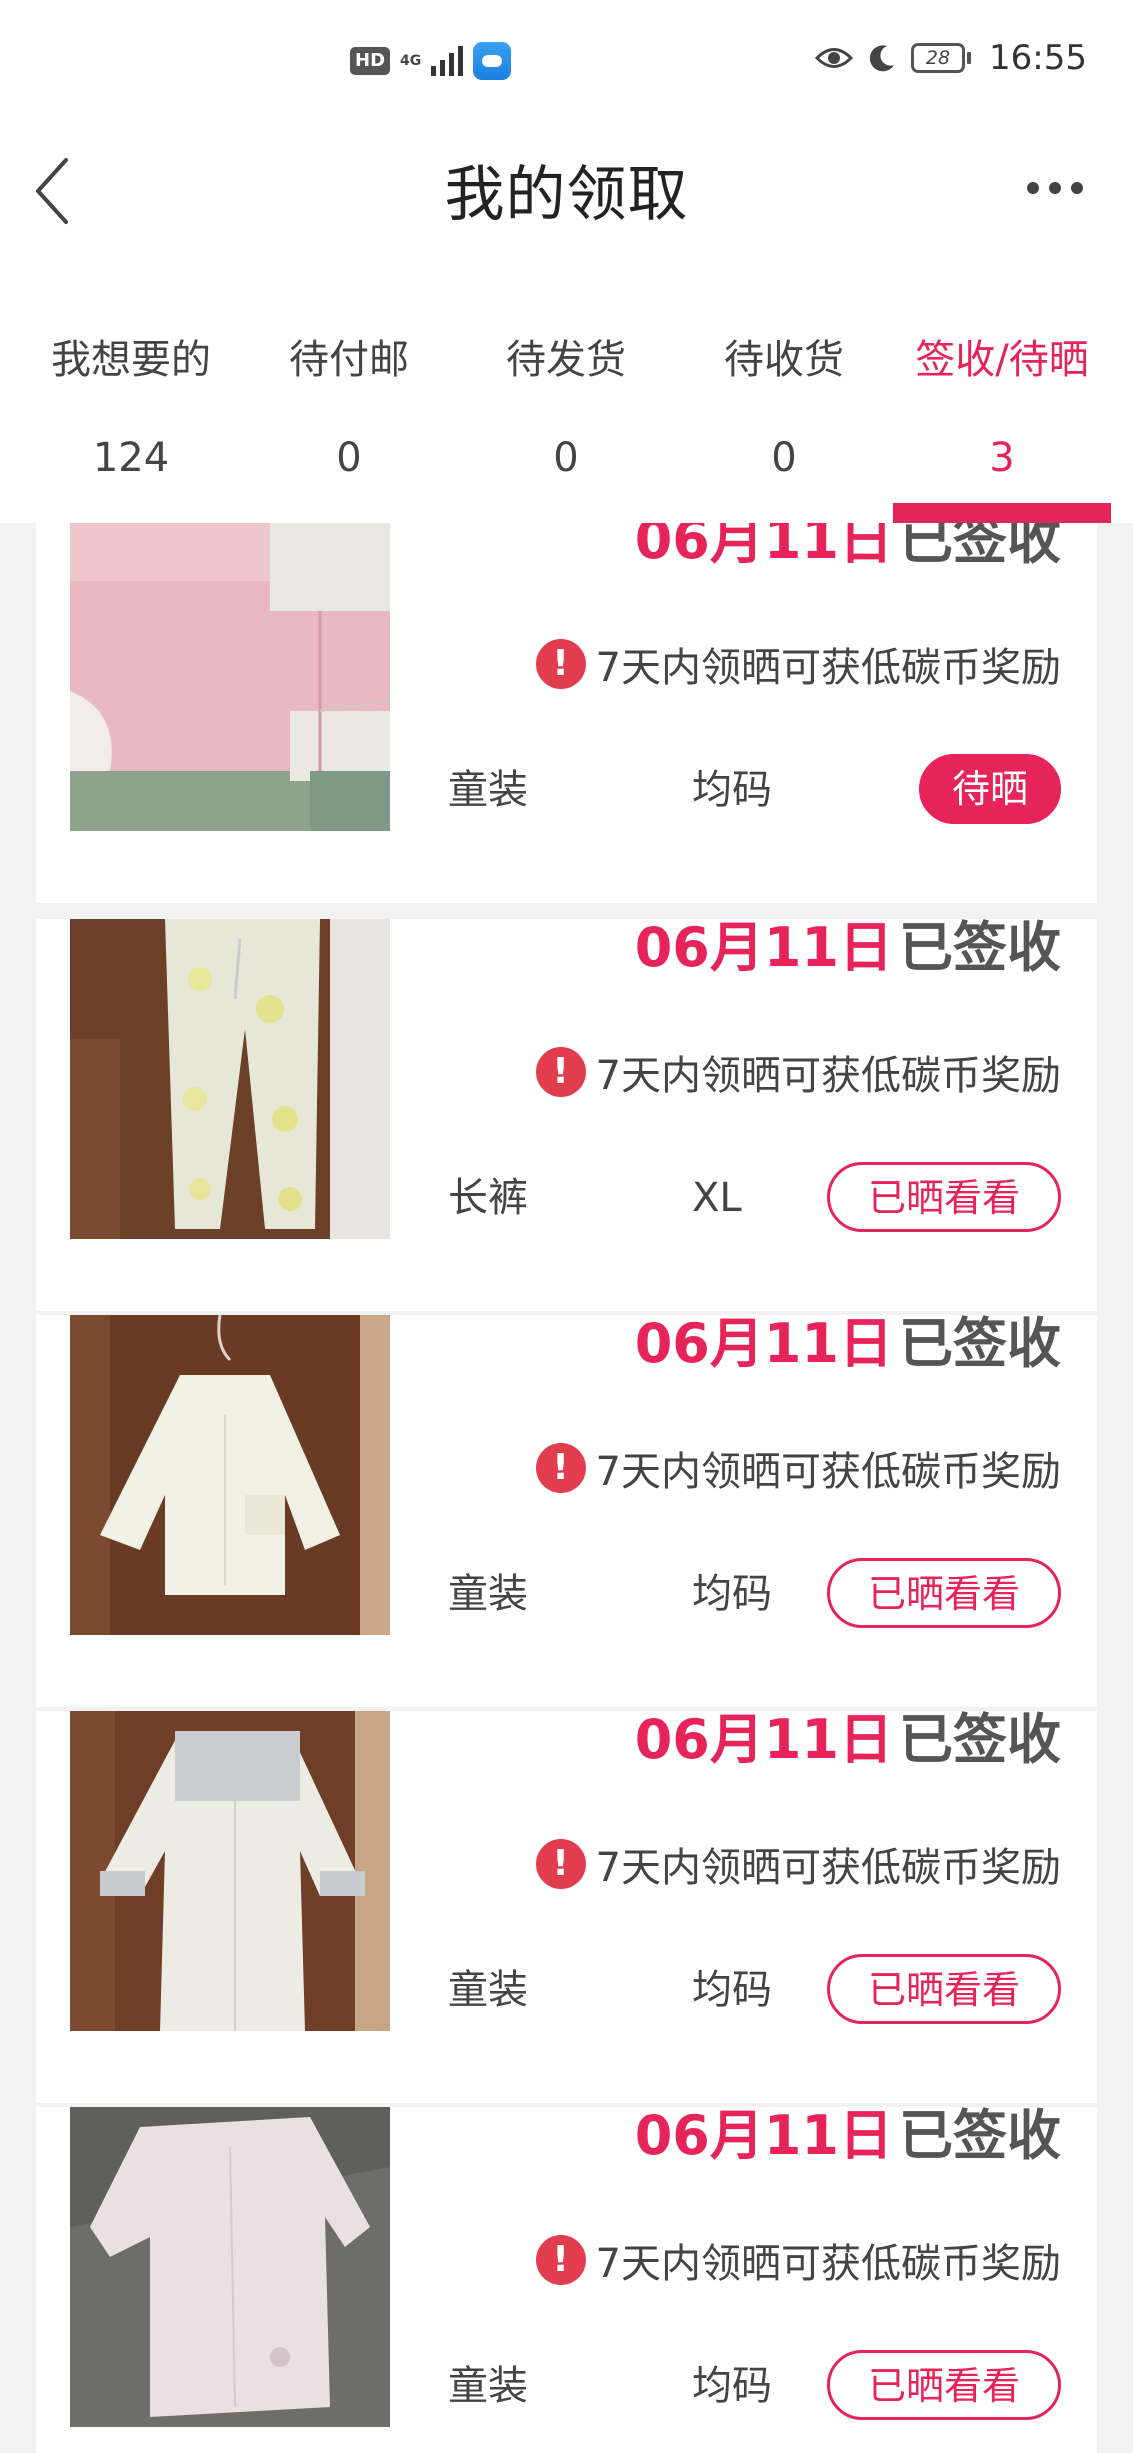 The height and width of the screenshot is (2453, 1133). I want to click on item-photo-pants, so click(230, 1079).